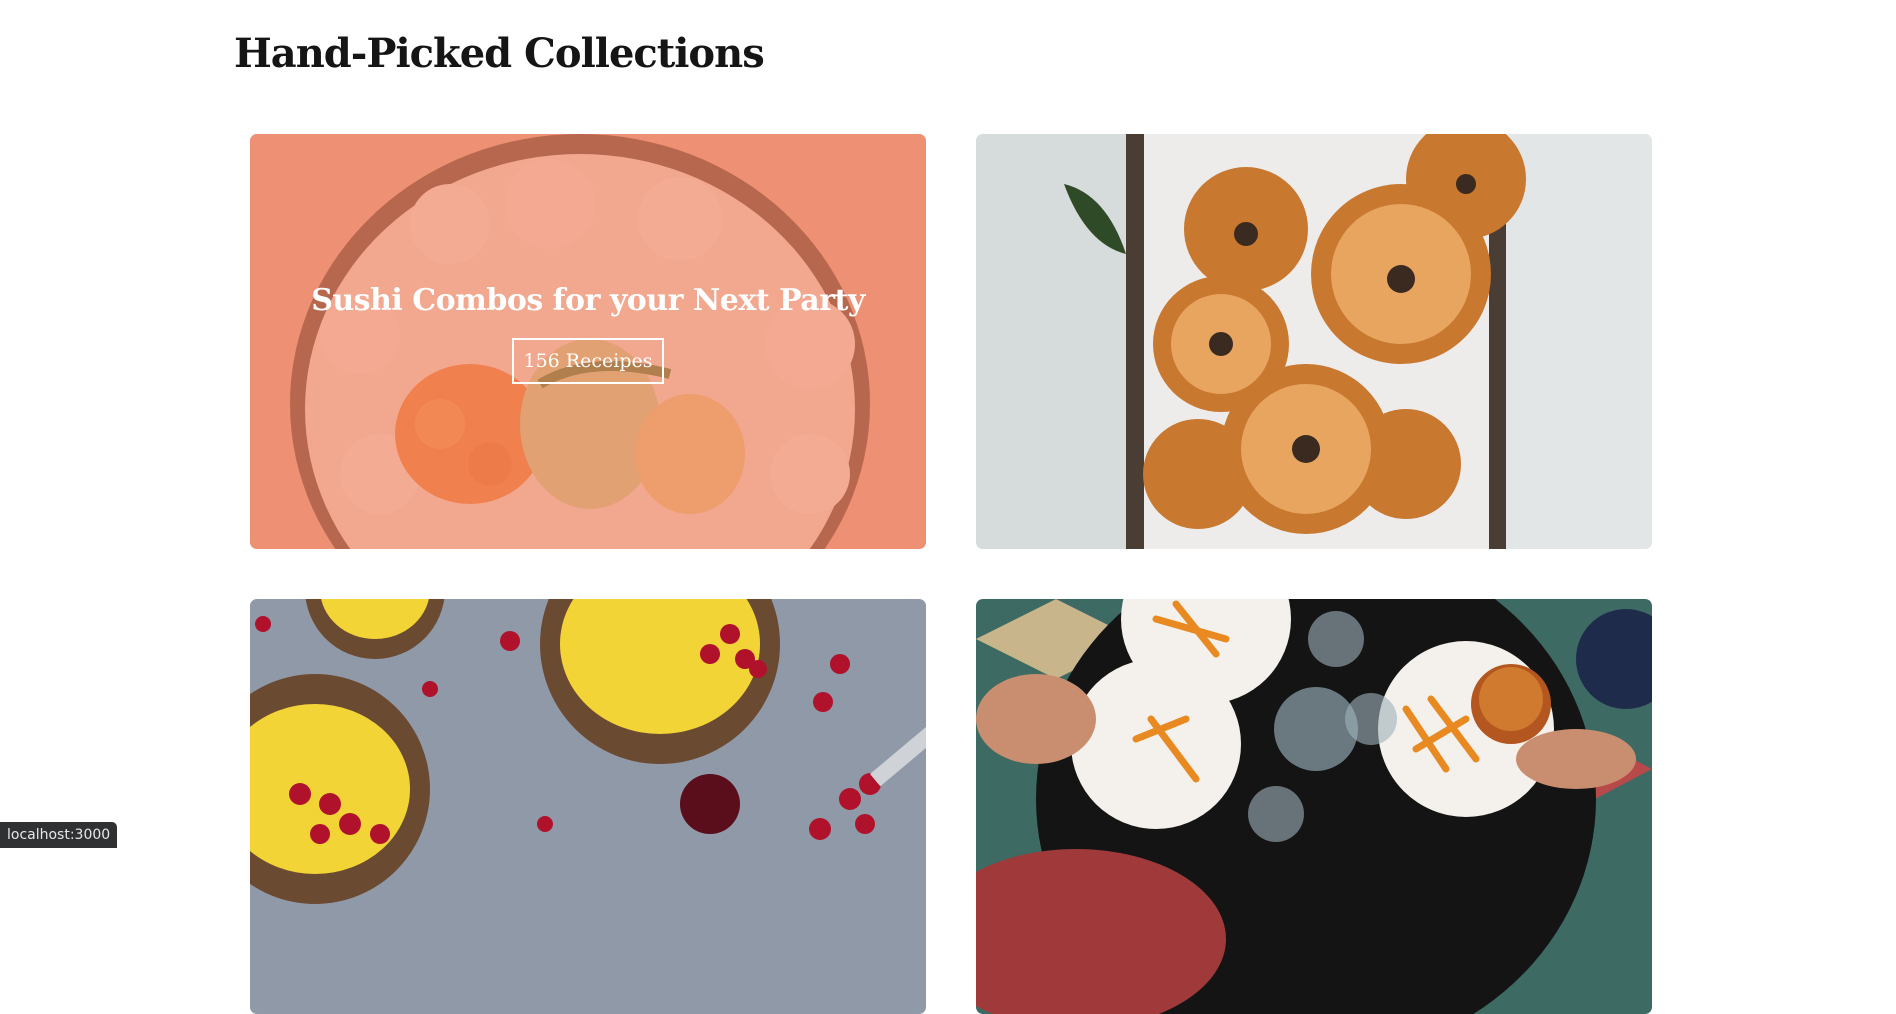  Describe the element at coordinates (588, 361) in the screenshot. I see `recipes-count-button: 156 Receipes` at that location.